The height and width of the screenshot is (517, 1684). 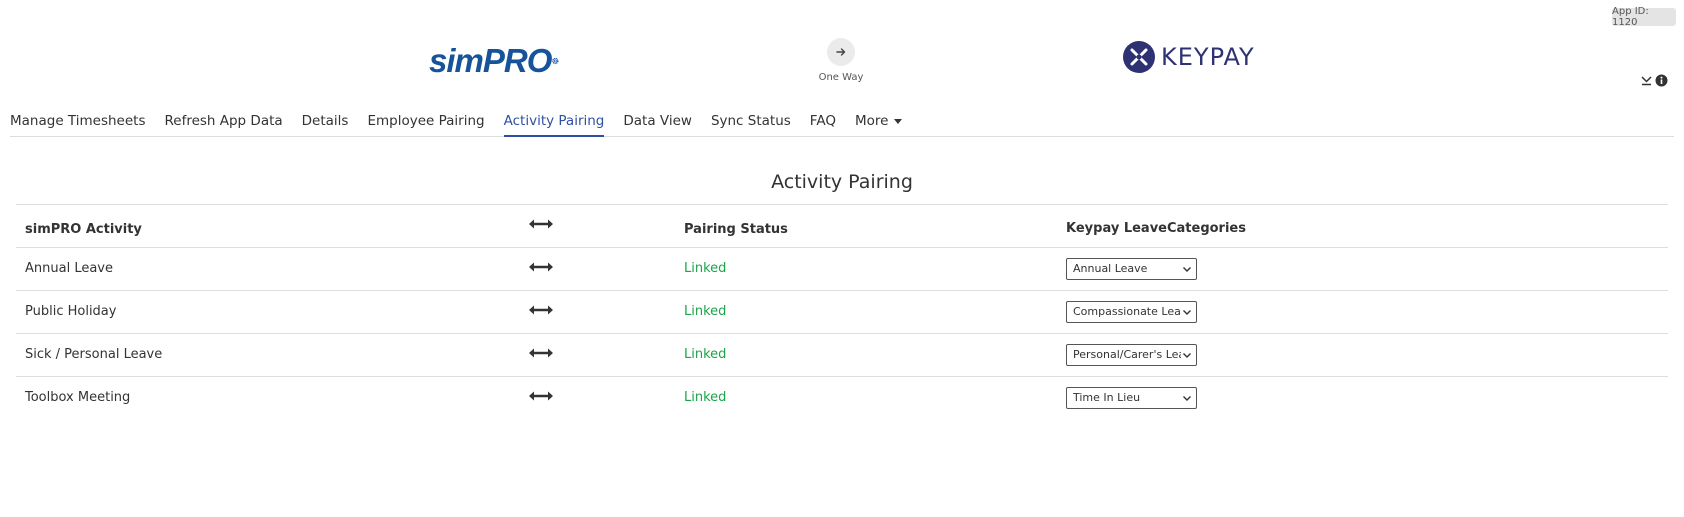 I want to click on activity-name: Toolbox Meeting, so click(x=78, y=397).